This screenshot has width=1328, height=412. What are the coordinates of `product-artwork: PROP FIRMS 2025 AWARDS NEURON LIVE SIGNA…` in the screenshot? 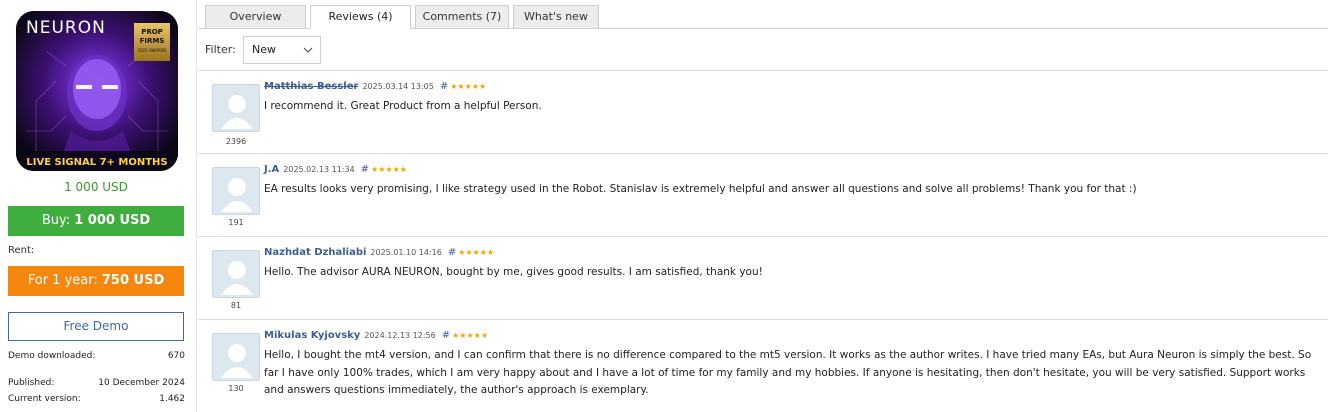 It's located at (97, 91).